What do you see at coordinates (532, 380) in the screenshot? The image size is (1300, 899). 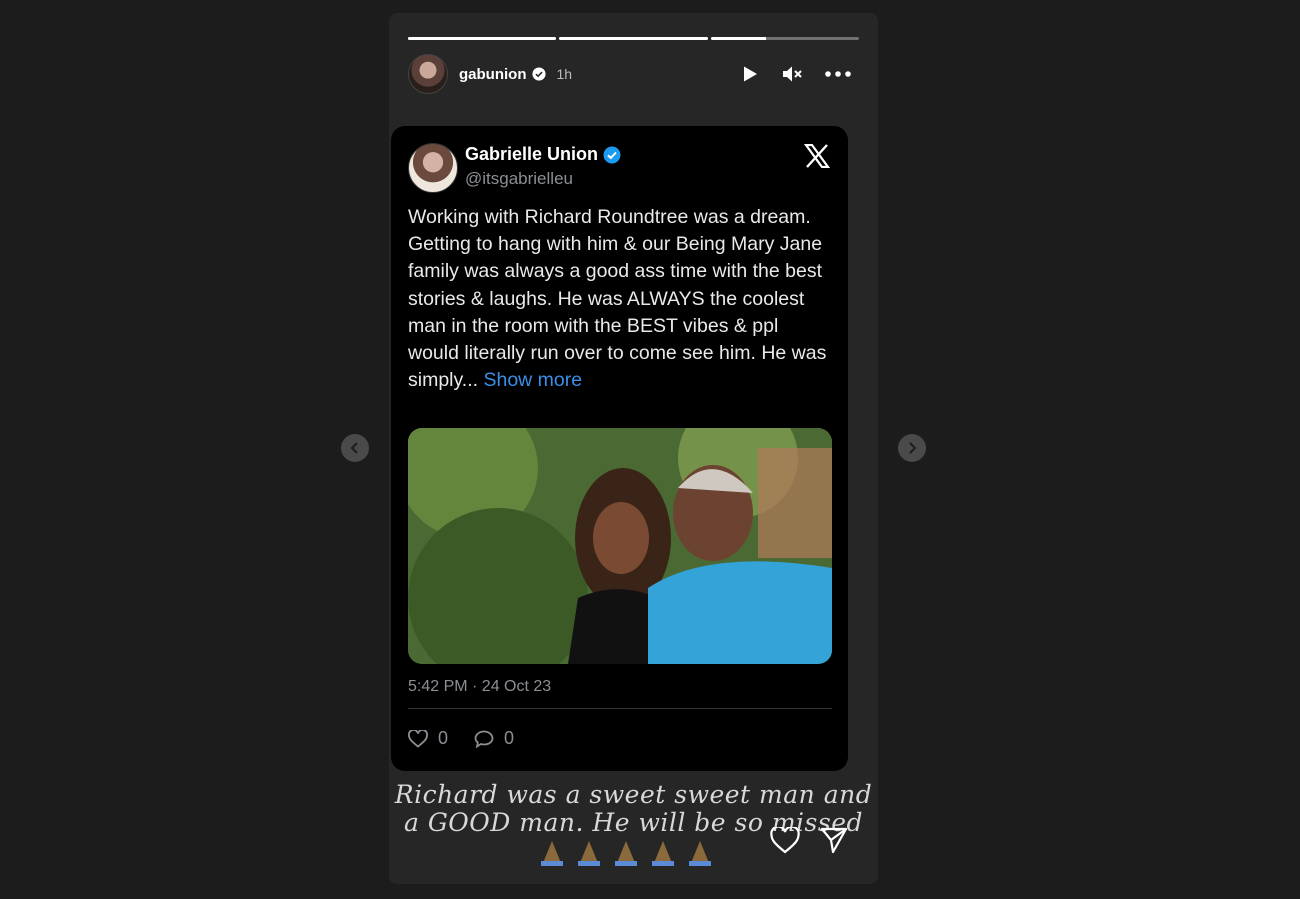 I see `show-more-link: Show more` at bounding box center [532, 380].